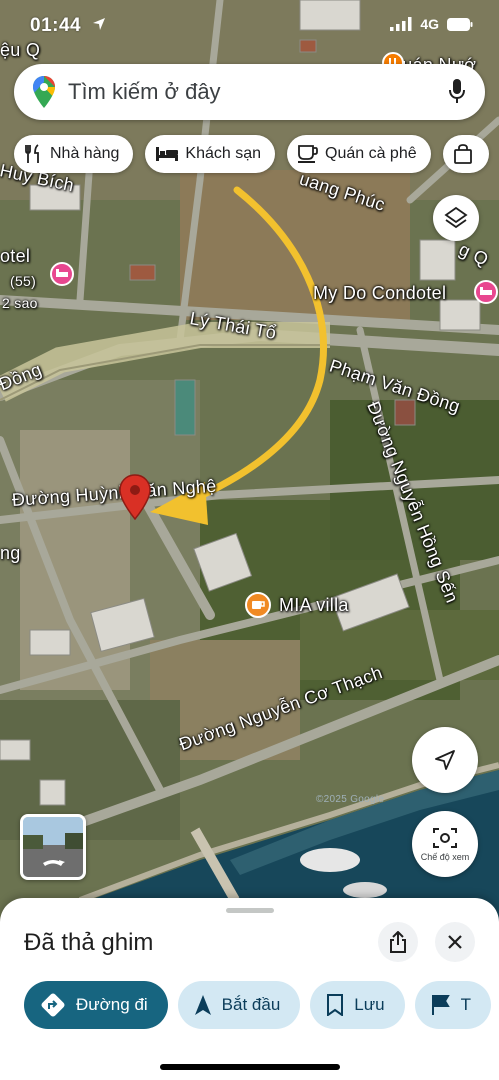  What do you see at coordinates (135, 497) in the screenshot?
I see `dropped-pin-icon` at bounding box center [135, 497].